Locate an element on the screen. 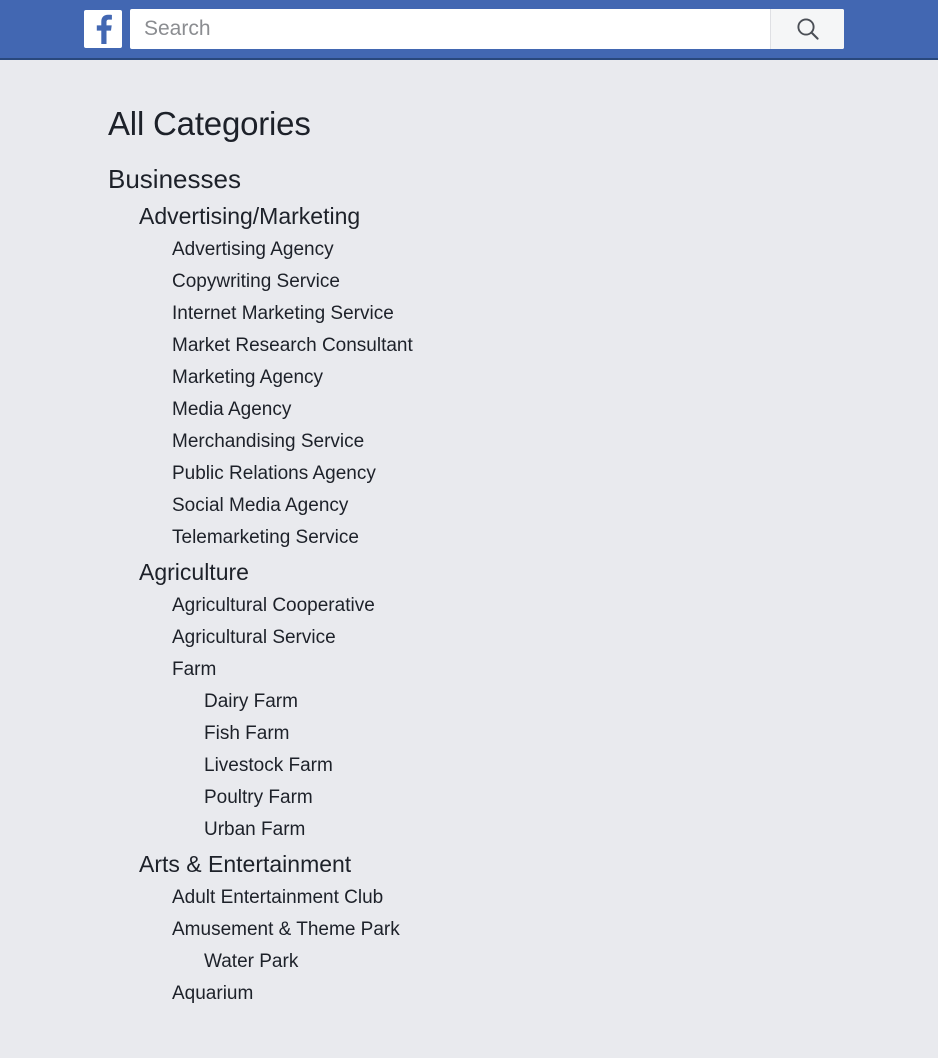 This screenshot has width=938, height=1058. category-label-poultry-farm: Poultry Farm is located at coordinates (469, 798).